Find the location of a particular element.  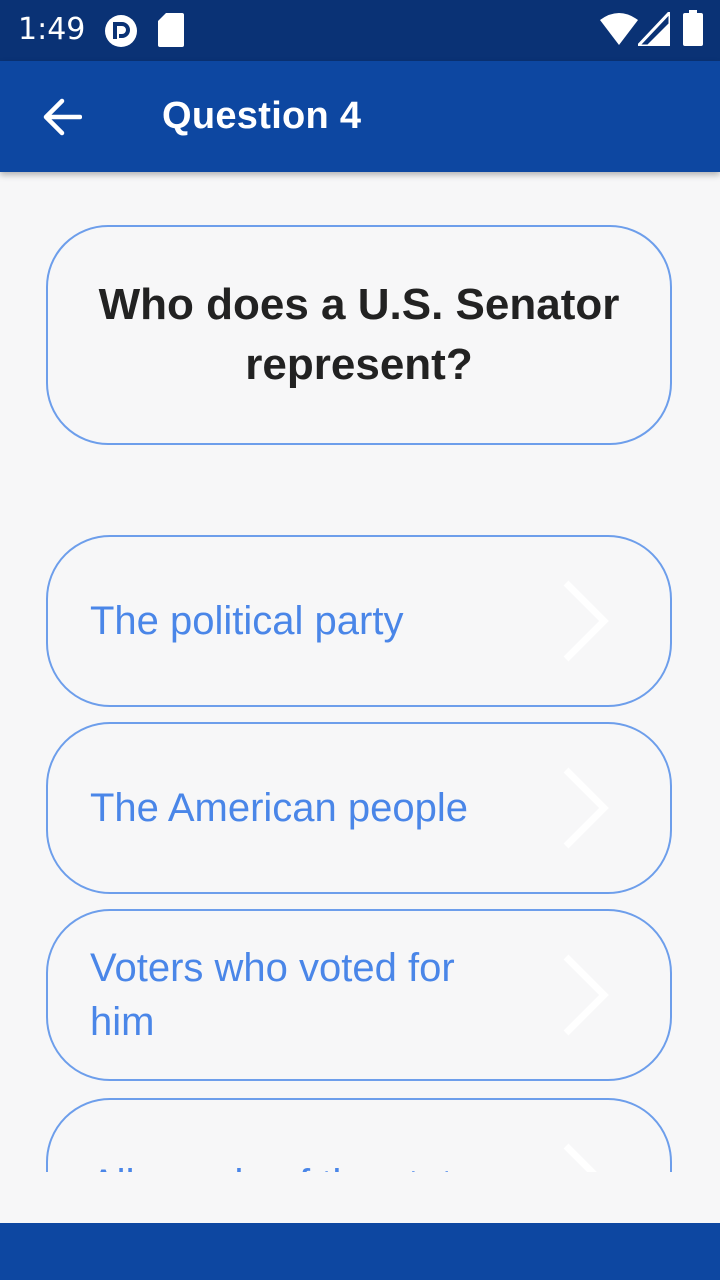

page-title: Question 4 is located at coordinates (262, 116).